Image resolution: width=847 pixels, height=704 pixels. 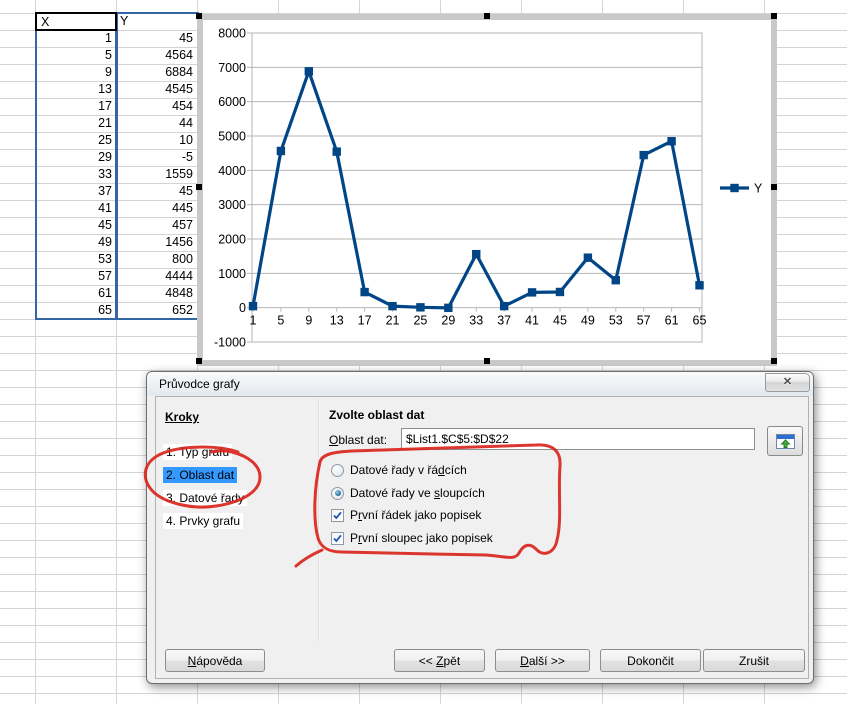 I want to click on cell-x-value: 13, so click(x=75, y=89).